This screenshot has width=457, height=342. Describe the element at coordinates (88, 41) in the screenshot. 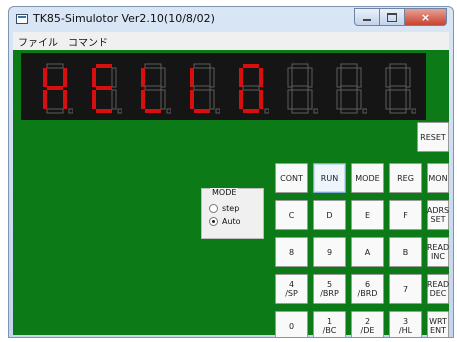

I see `menu-command: コマンド` at that location.